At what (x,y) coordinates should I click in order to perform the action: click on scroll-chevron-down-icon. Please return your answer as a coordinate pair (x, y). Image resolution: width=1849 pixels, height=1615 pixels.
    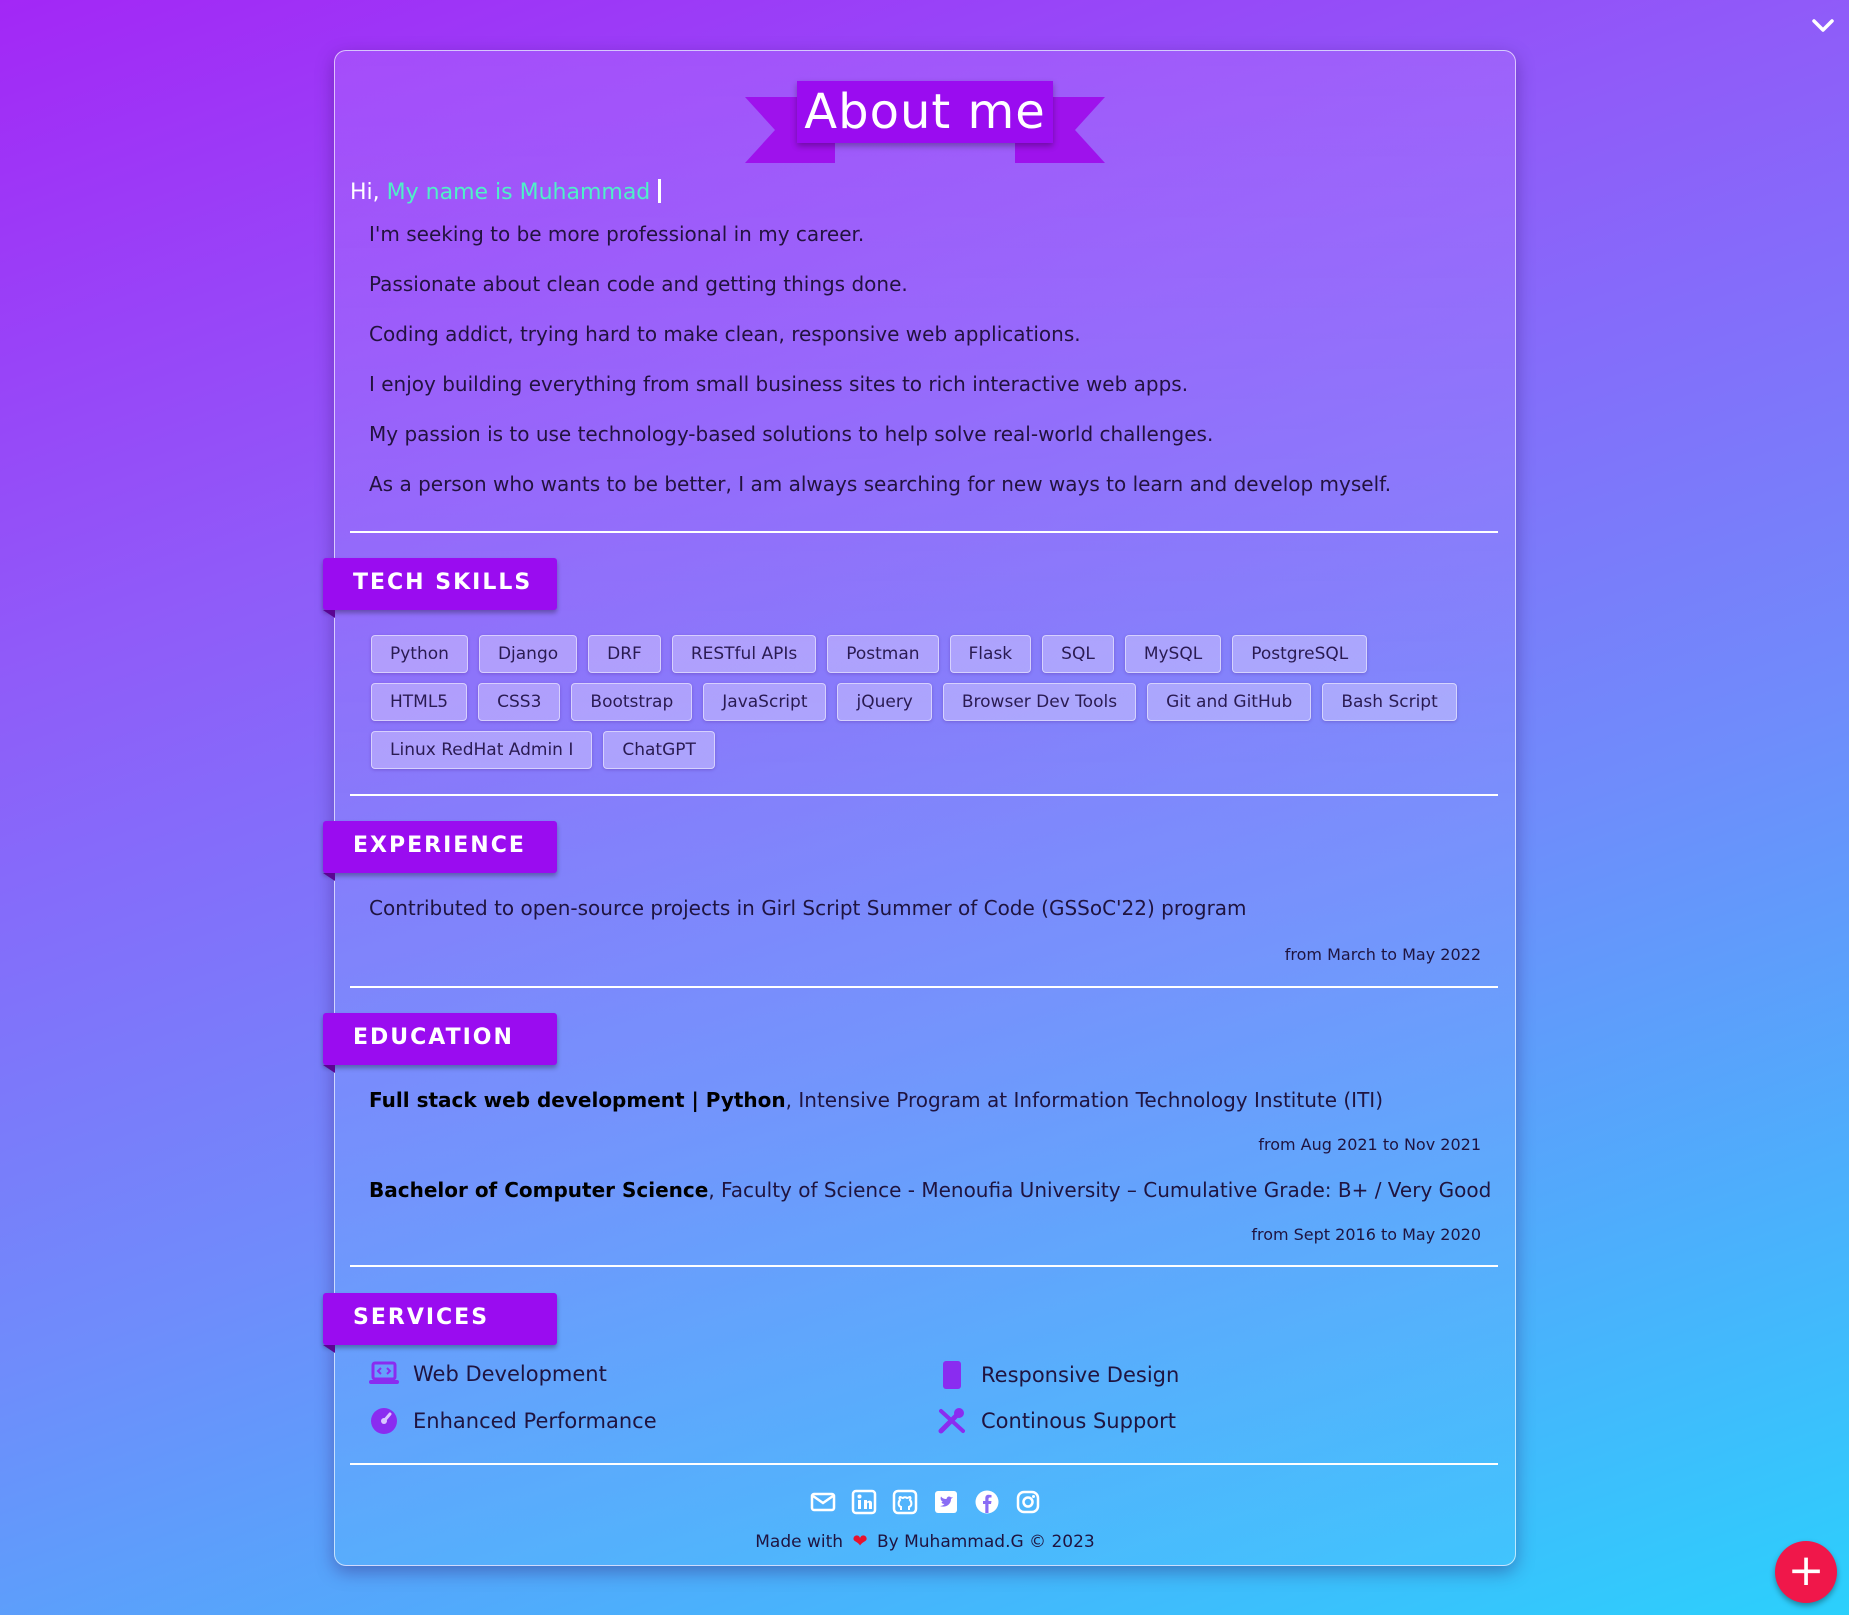
    Looking at the image, I should click on (1823, 26).